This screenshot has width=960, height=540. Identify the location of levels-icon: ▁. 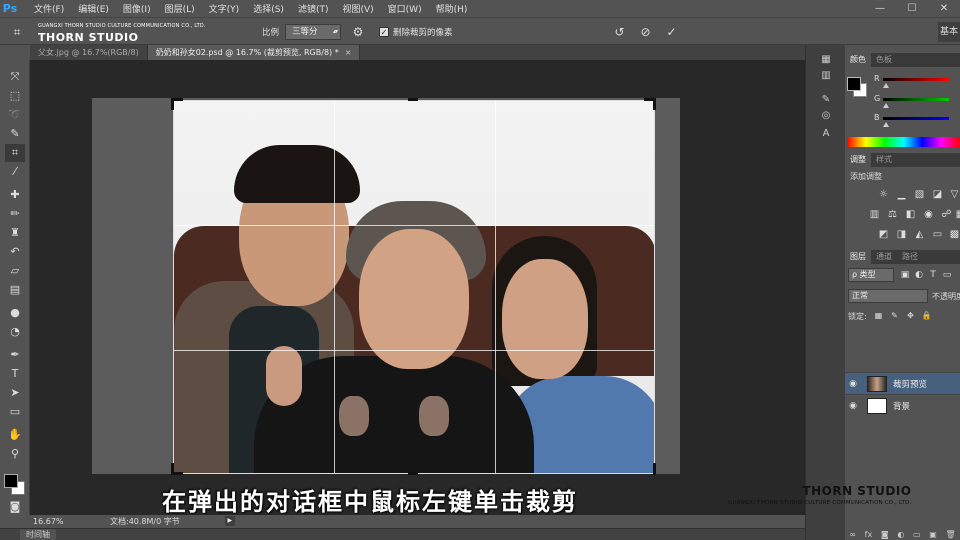
(901, 194).